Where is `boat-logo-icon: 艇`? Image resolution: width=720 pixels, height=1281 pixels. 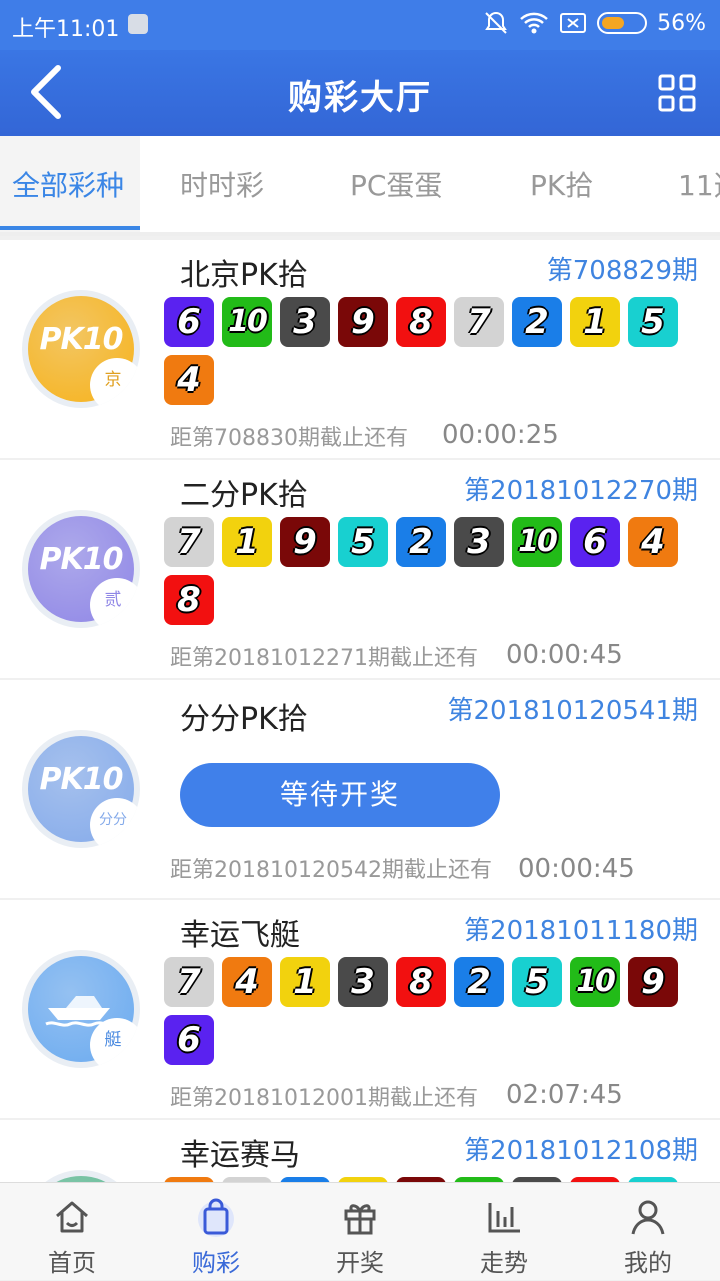 boat-logo-icon: 艇 is located at coordinates (81, 1009).